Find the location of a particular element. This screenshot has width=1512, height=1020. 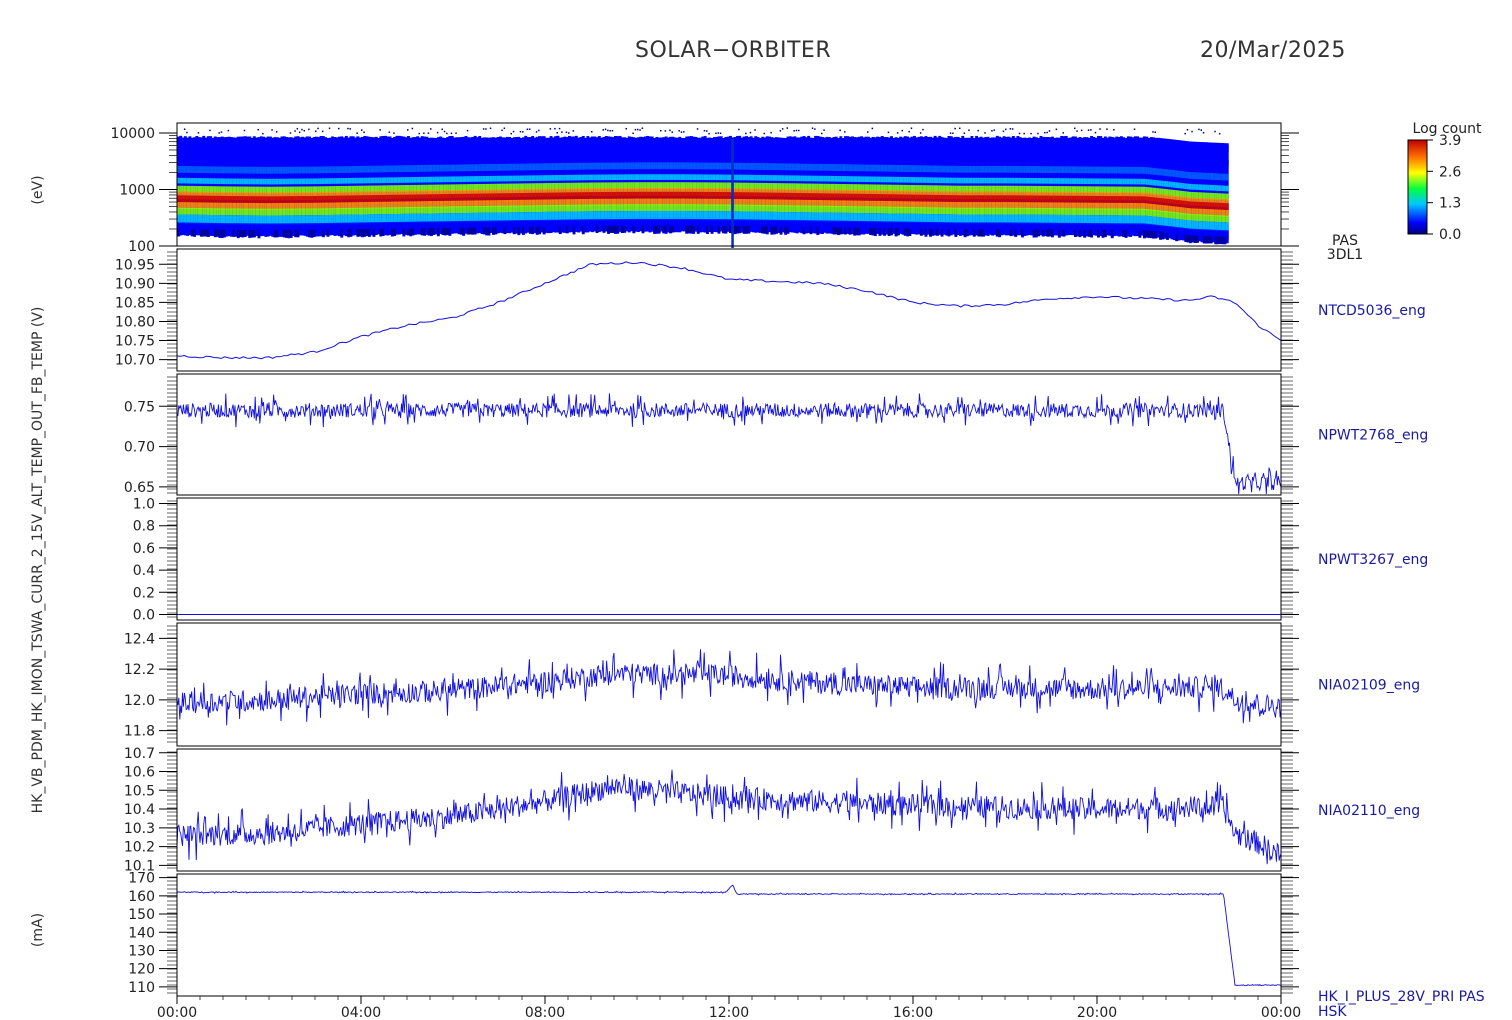

x-tick-label: 16:00 is located at coordinates (913, 1012).